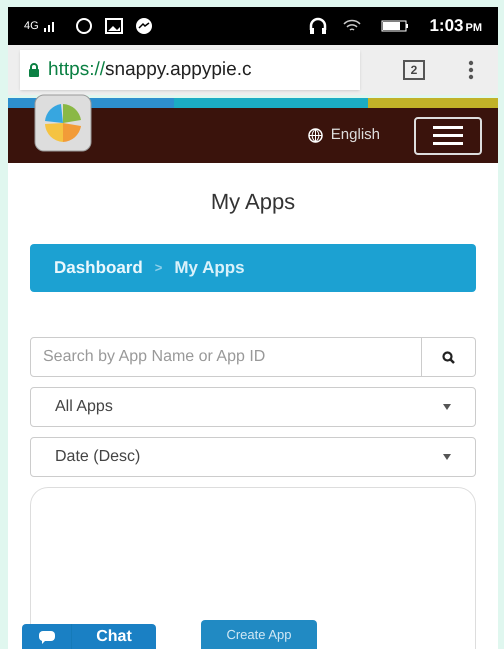 Image resolution: width=504 pixels, height=649 pixels. Describe the element at coordinates (455, 26) in the screenshot. I see `clock-time: 1:03 PM` at that location.